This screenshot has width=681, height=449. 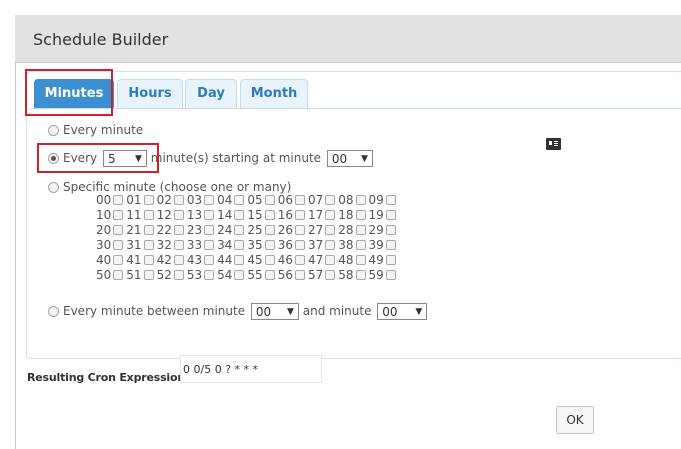 What do you see at coordinates (255, 215) in the screenshot?
I see `minute-label: 15` at bounding box center [255, 215].